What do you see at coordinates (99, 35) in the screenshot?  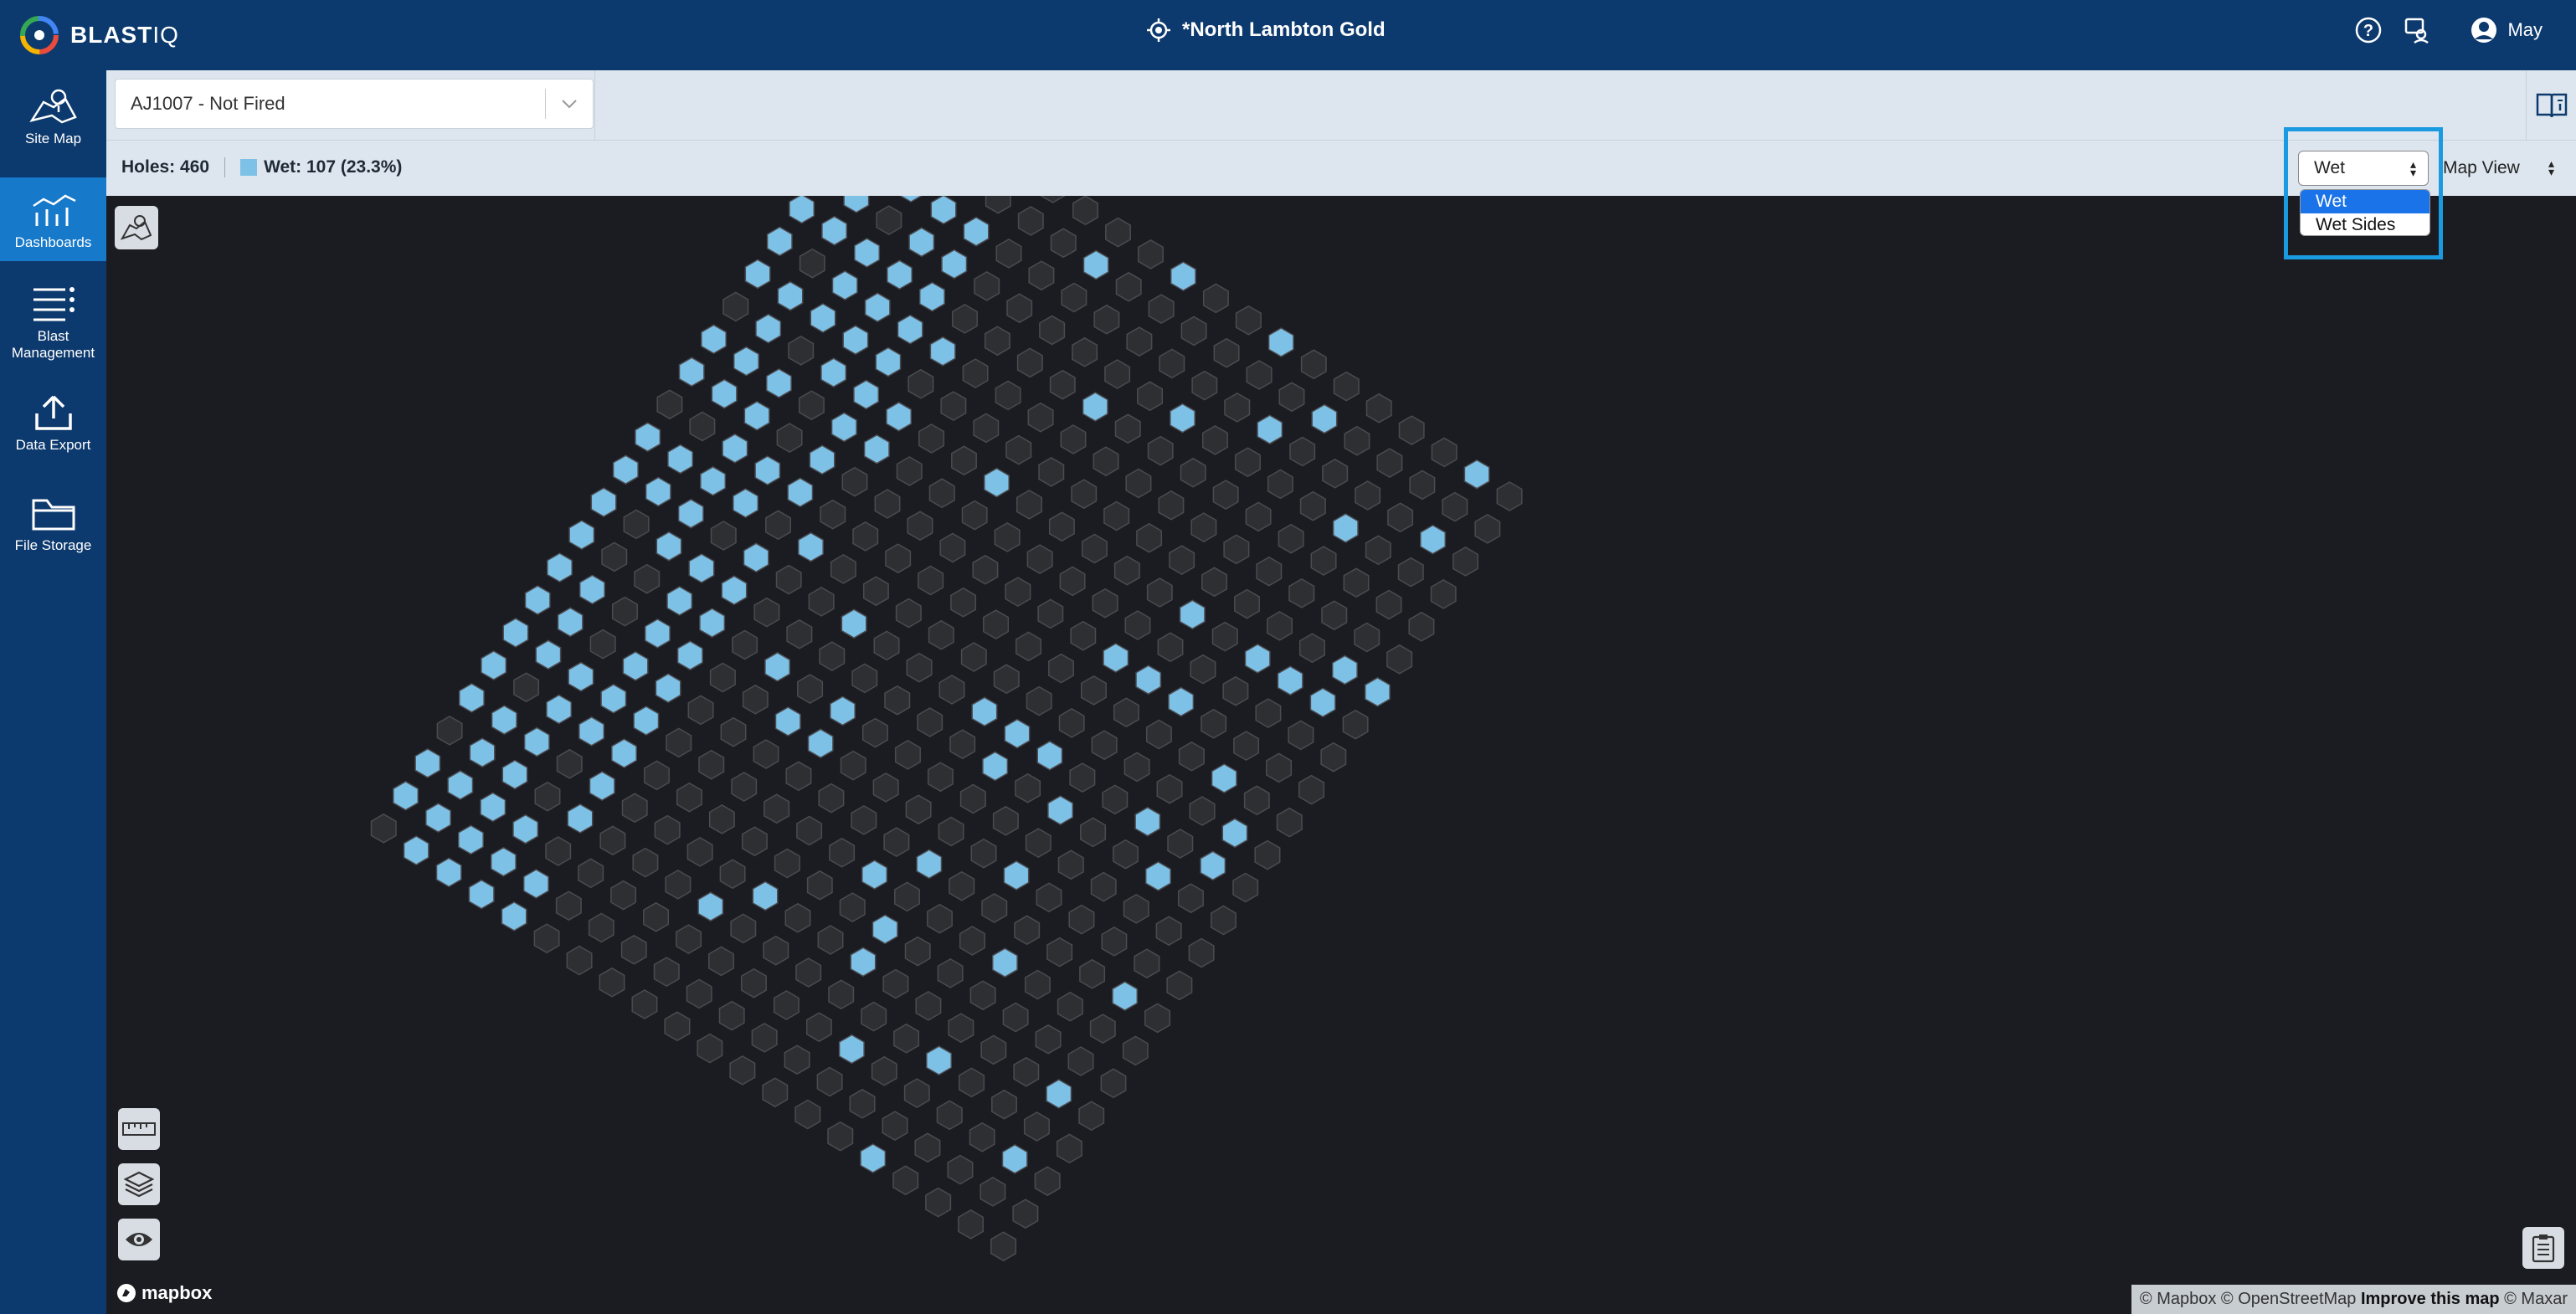 I see `app-logo: BLASTIQ` at bounding box center [99, 35].